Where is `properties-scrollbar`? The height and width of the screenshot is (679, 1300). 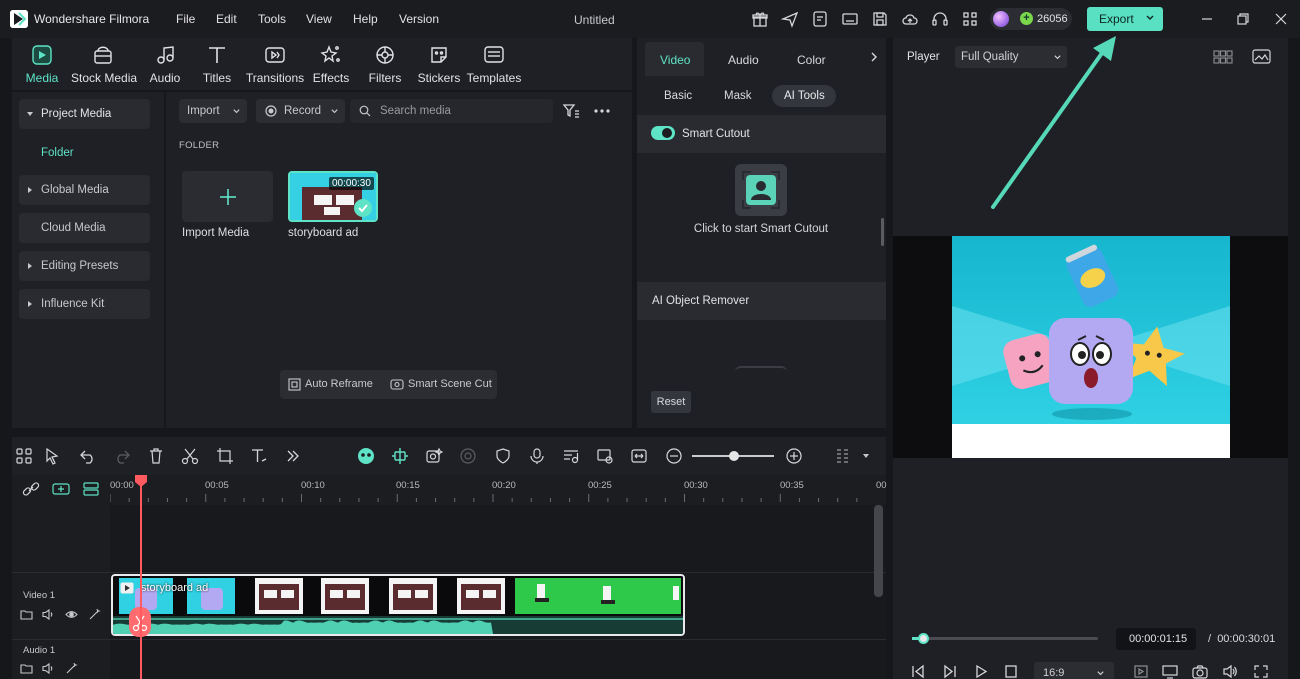 properties-scrollbar is located at coordinates (882, 232).